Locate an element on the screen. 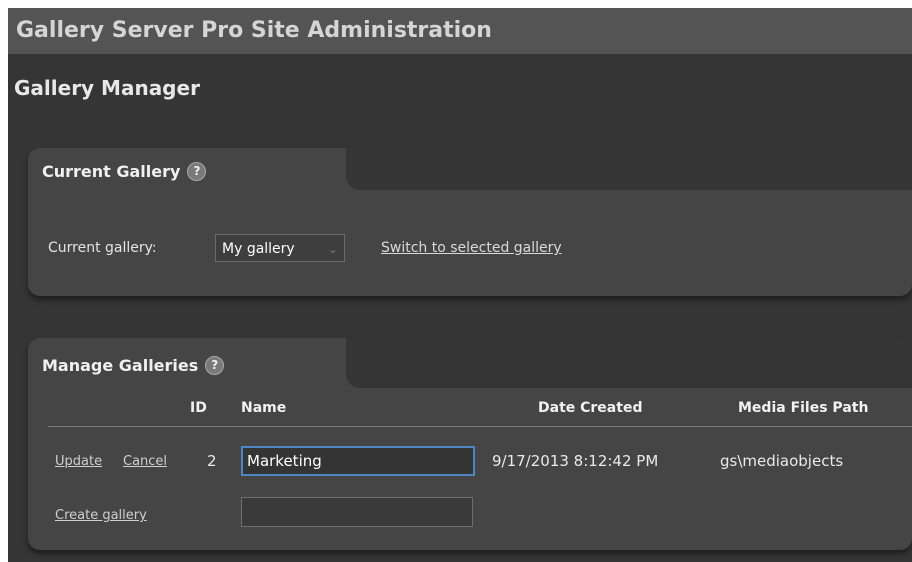 Image resolution: width=912 pixels, height=562 pixels. gallery-select: My gallery ⌄ is located at coordinates (280, 248).